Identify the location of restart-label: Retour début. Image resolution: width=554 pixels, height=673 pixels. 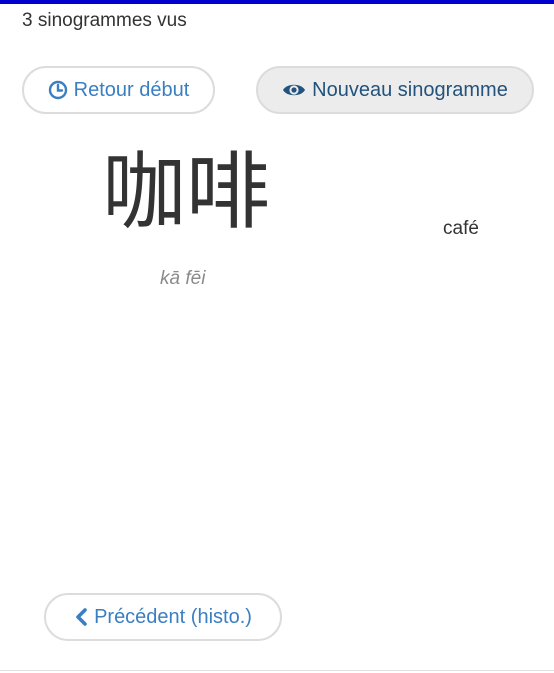
(131, 89).